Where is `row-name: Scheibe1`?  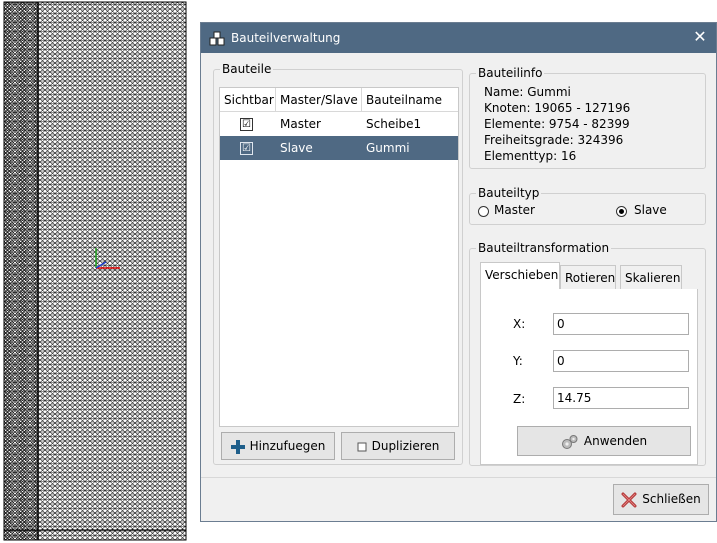 row-name: Scheibe1 is located at coordinates (394, 124).